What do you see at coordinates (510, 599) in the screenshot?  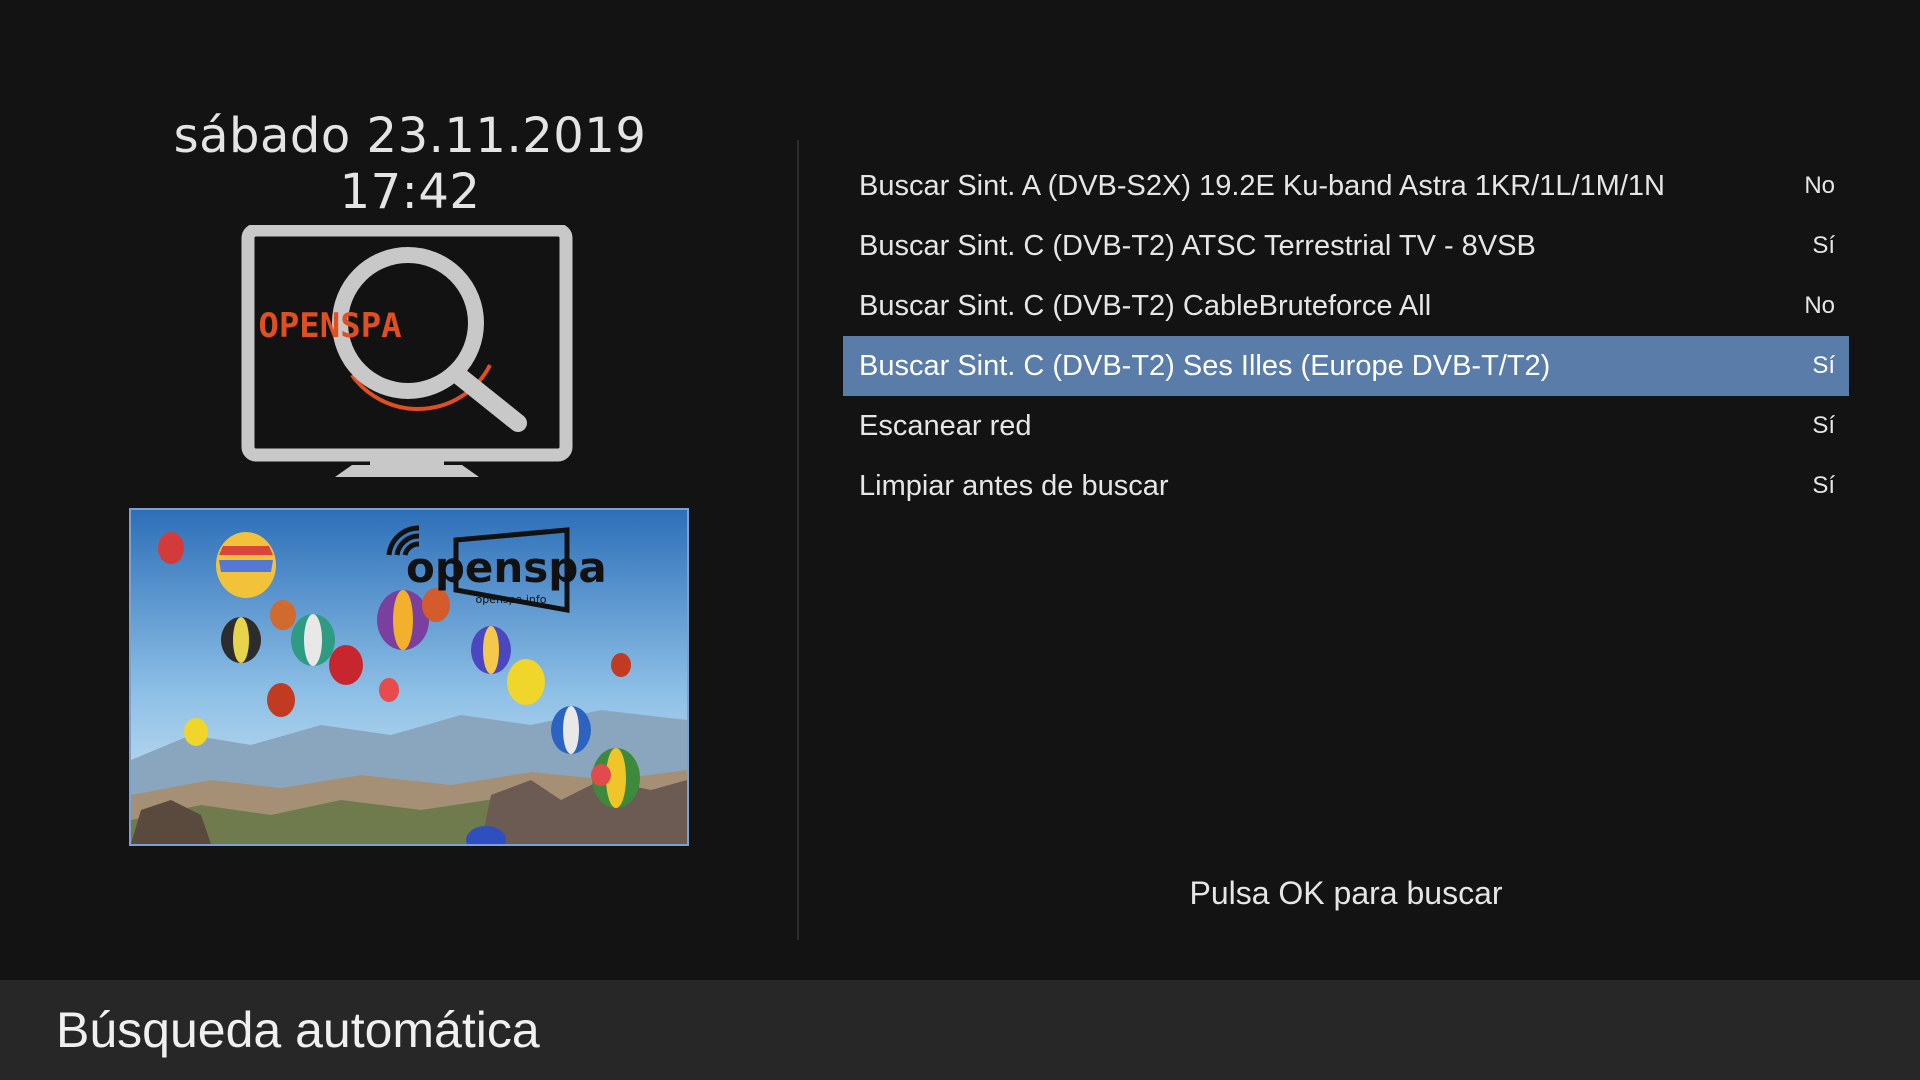 I see `openspa-site-text: openspa.info` at bounding box center [510, 599].